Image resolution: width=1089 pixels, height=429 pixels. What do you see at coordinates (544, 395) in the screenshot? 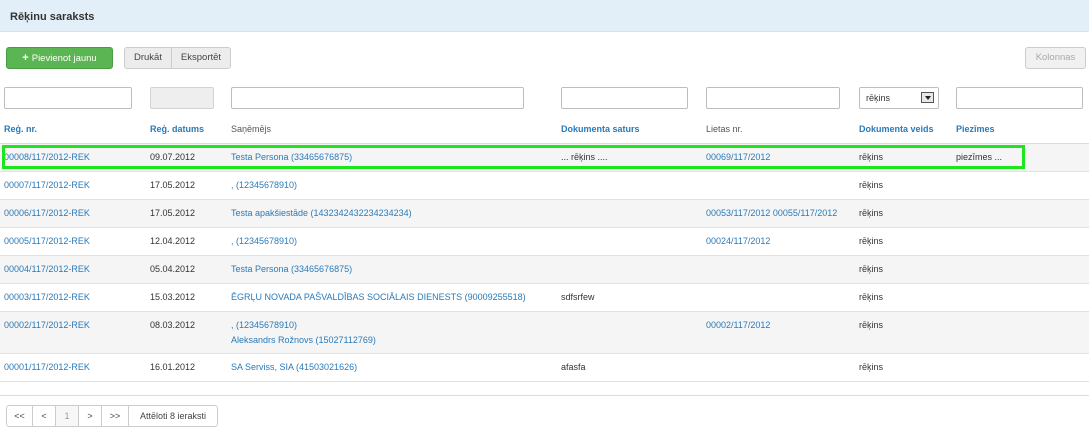
I see `table-bottom-divider` at bounding box center [544, 395].